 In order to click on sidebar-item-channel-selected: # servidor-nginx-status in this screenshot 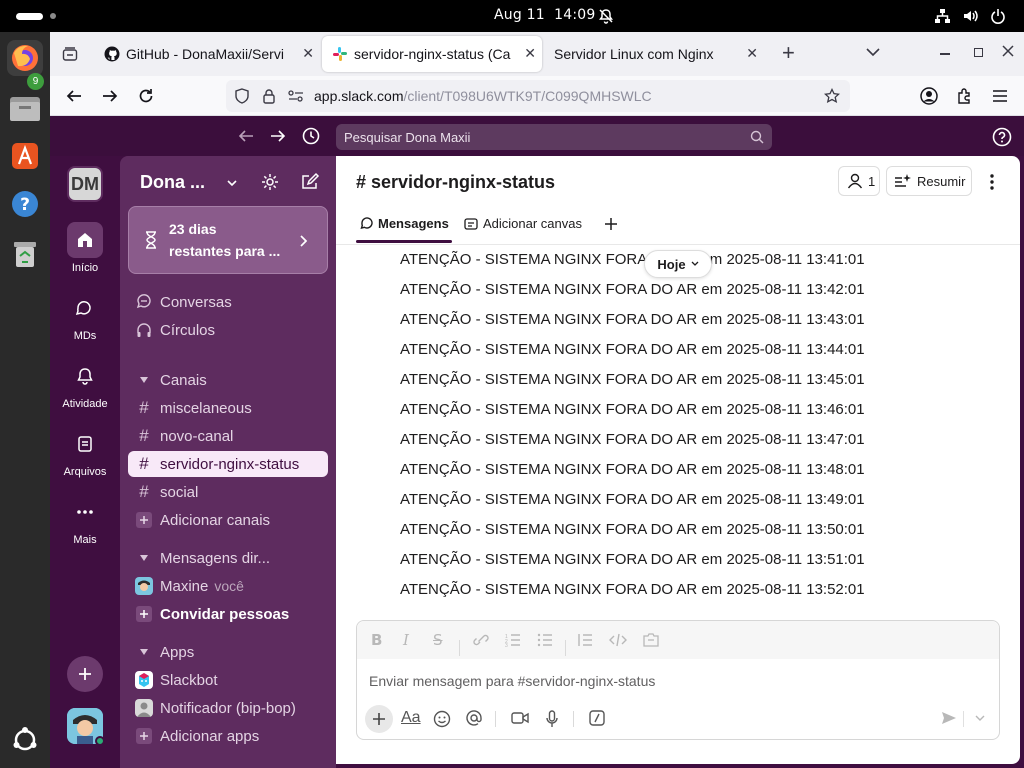, I will do `click(228, 464)`.